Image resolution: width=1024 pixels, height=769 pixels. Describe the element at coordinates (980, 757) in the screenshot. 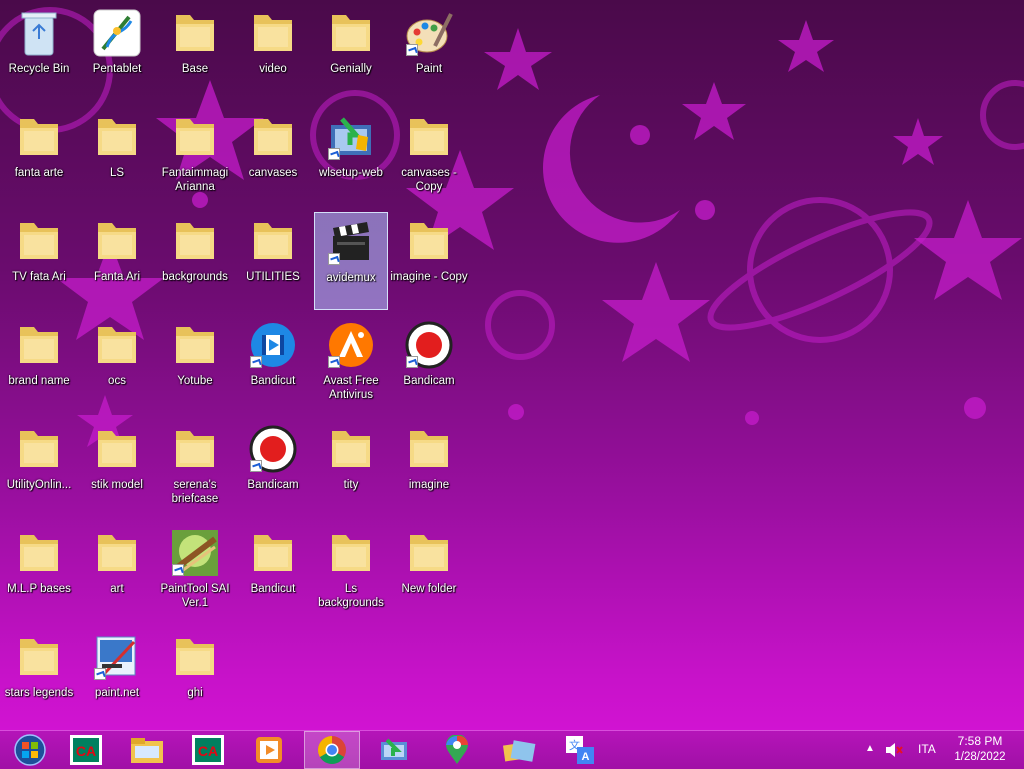

I see `clock-date: 1/28/2022` at that location.